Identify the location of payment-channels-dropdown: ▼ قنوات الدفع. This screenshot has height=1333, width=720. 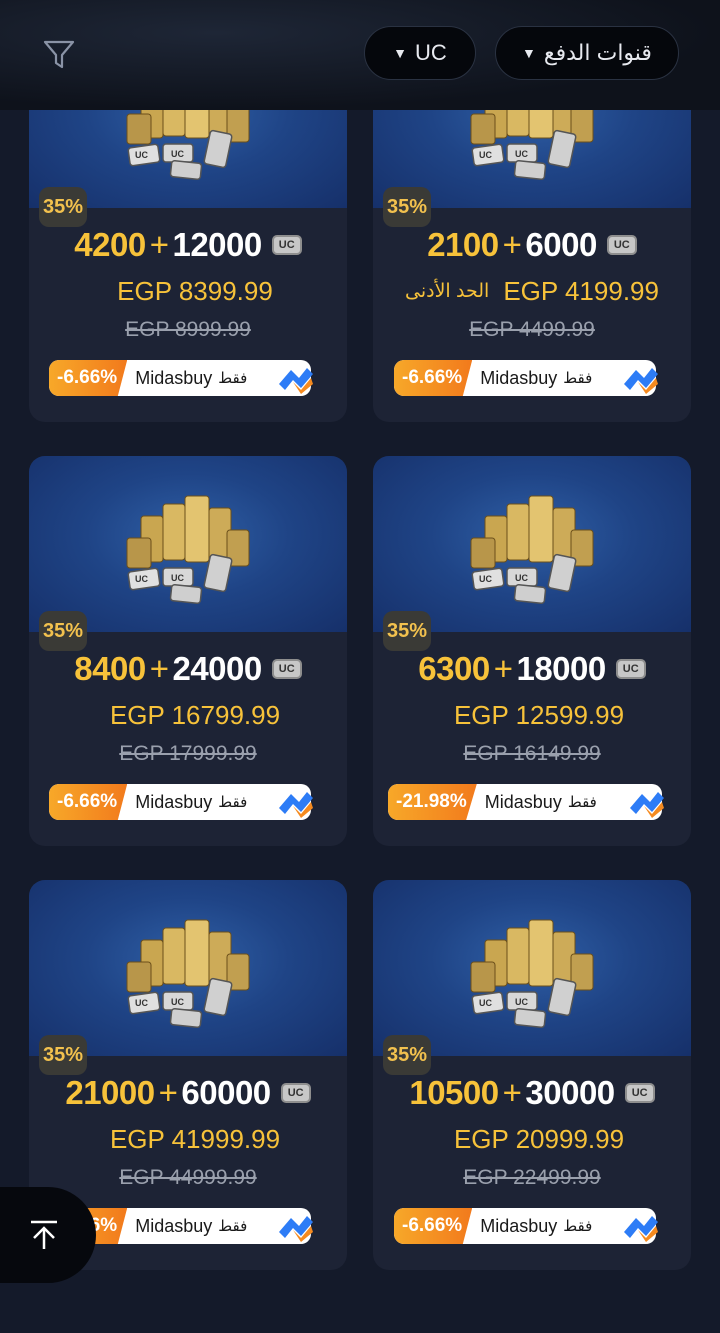
(587, 53).